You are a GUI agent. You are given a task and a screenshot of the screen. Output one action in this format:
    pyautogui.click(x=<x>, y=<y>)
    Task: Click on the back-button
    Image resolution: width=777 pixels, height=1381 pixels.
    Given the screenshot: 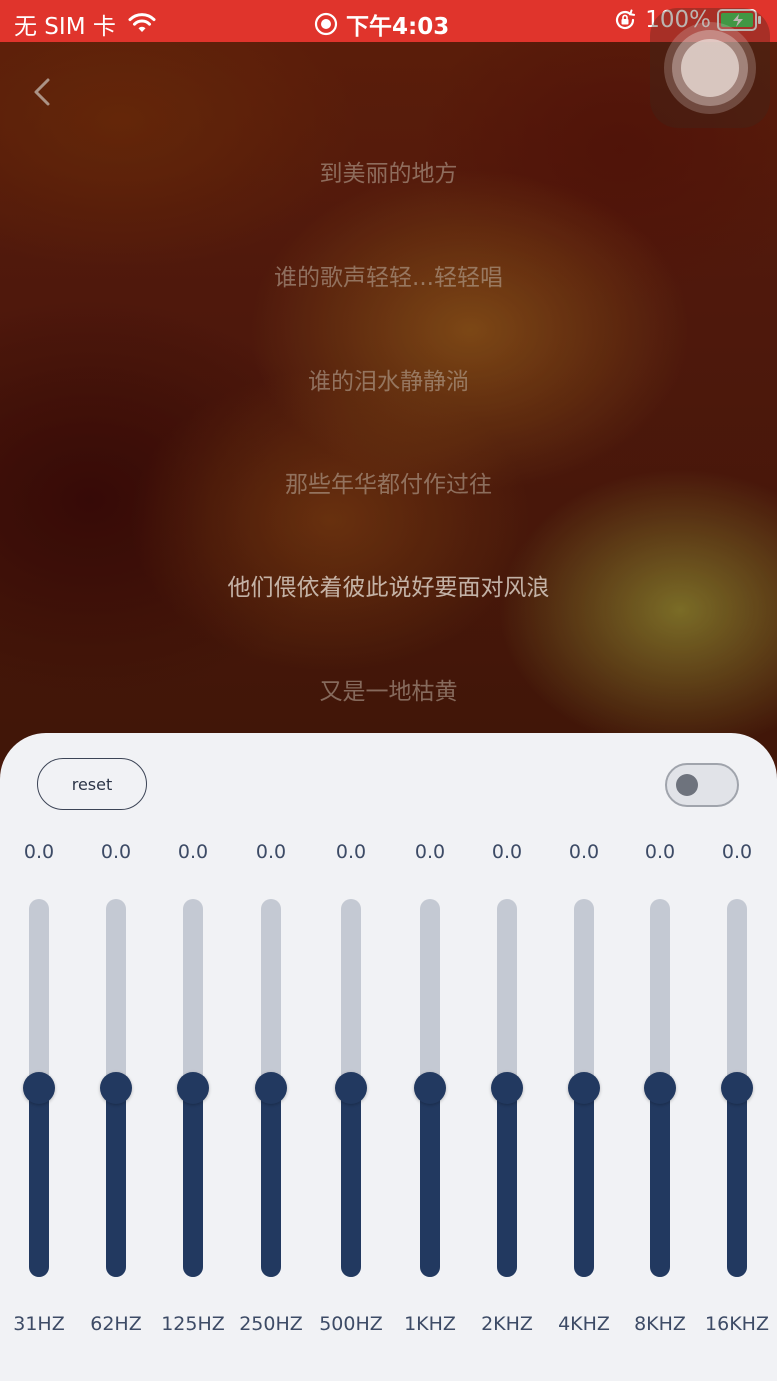 What is the action you would take?
    pyautogui.click(x=43, y=93)
    